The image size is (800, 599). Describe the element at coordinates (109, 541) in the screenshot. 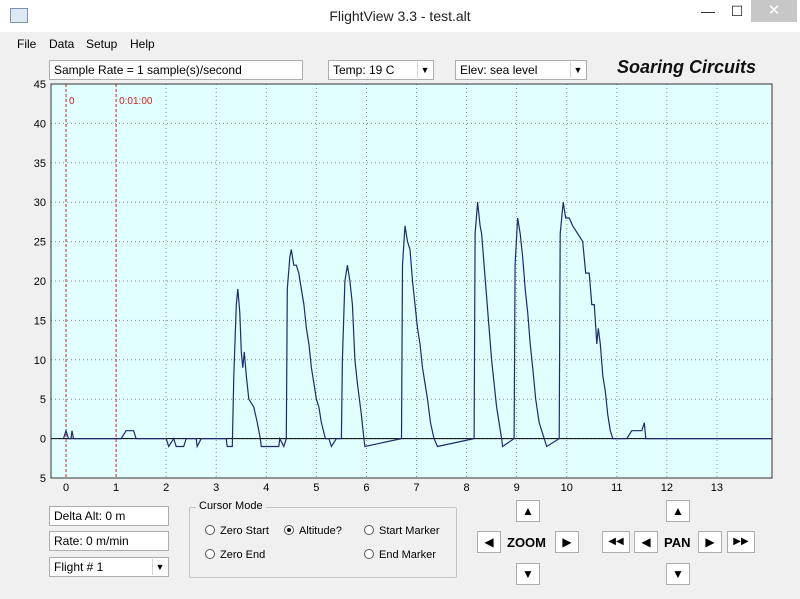

I see `rate-field: Rate: 0 m/min` at that location.